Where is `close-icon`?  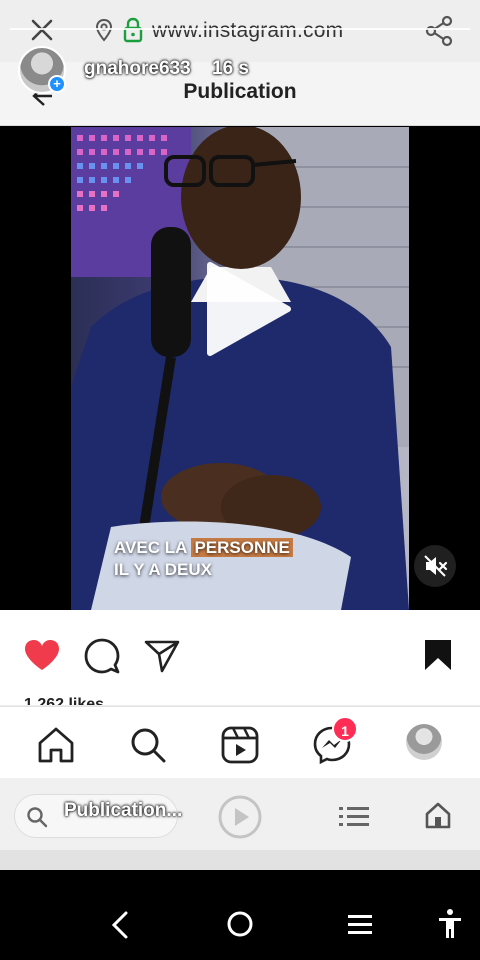
close-icon is located at coordinates (42, 30).